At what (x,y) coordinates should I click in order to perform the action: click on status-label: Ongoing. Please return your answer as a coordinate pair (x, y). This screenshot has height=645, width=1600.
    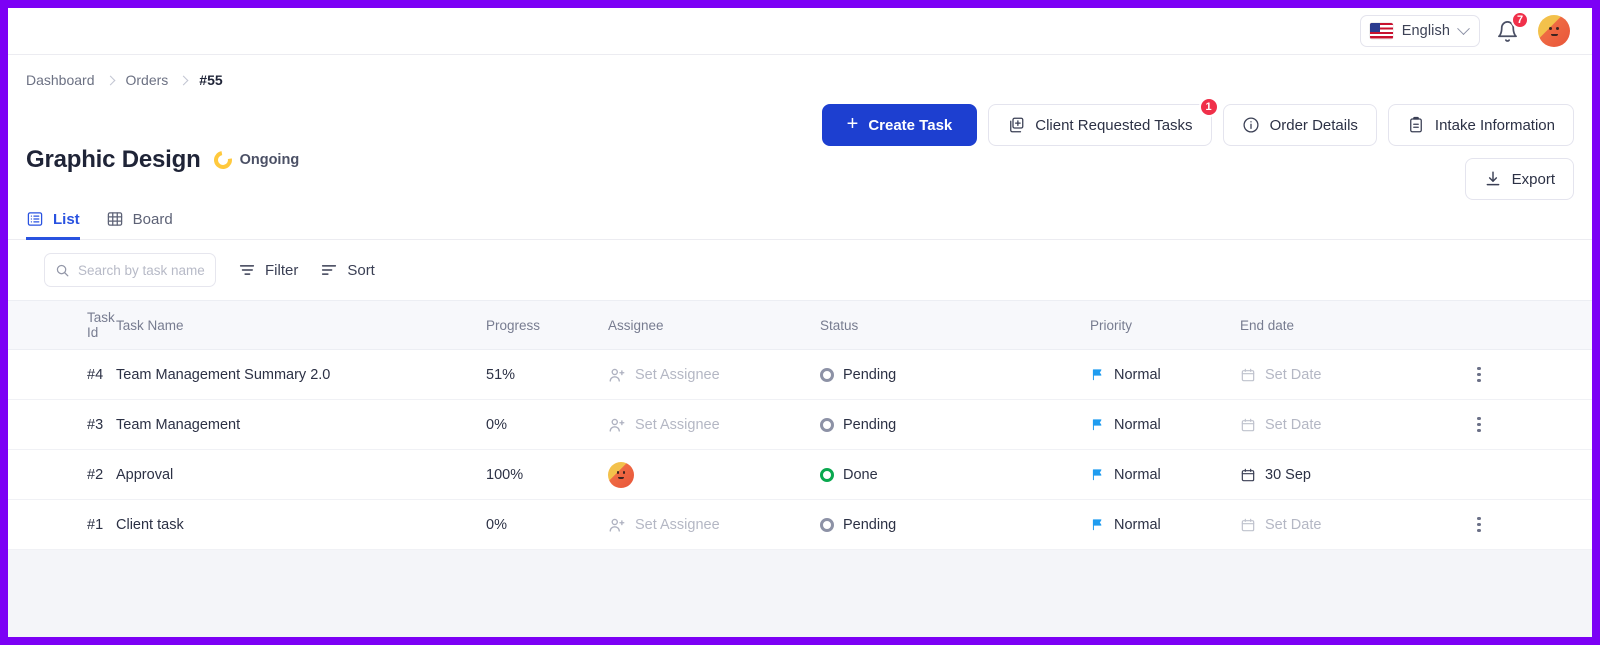
    Looking at the image, I should click on (269, 160).